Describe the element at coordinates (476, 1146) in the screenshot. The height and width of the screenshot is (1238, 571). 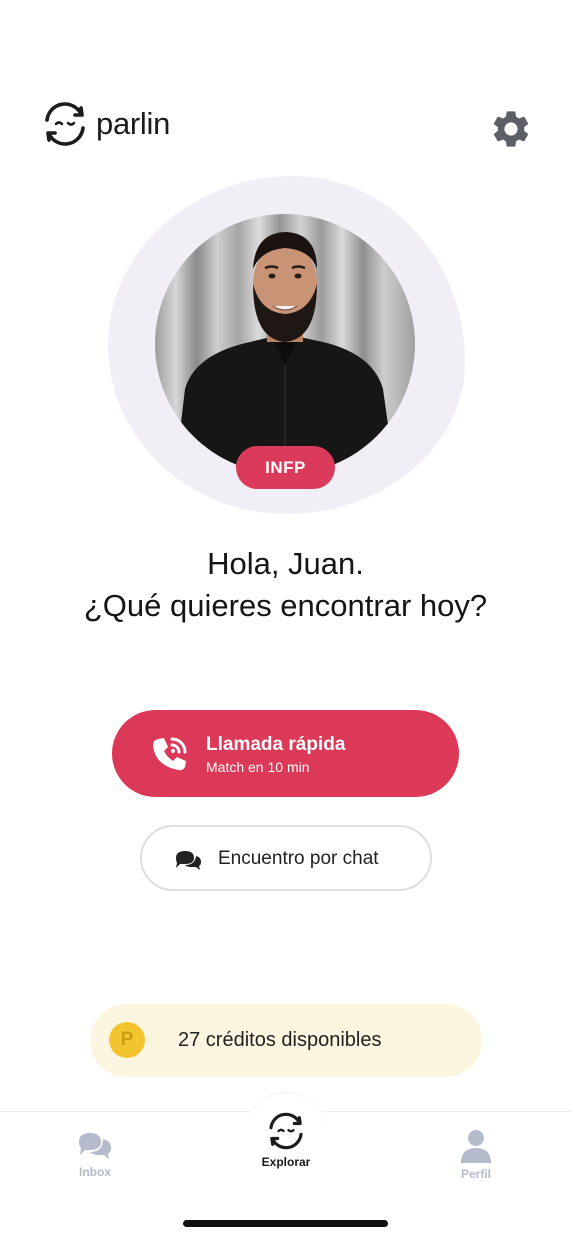
I see `person-icon` at that location.